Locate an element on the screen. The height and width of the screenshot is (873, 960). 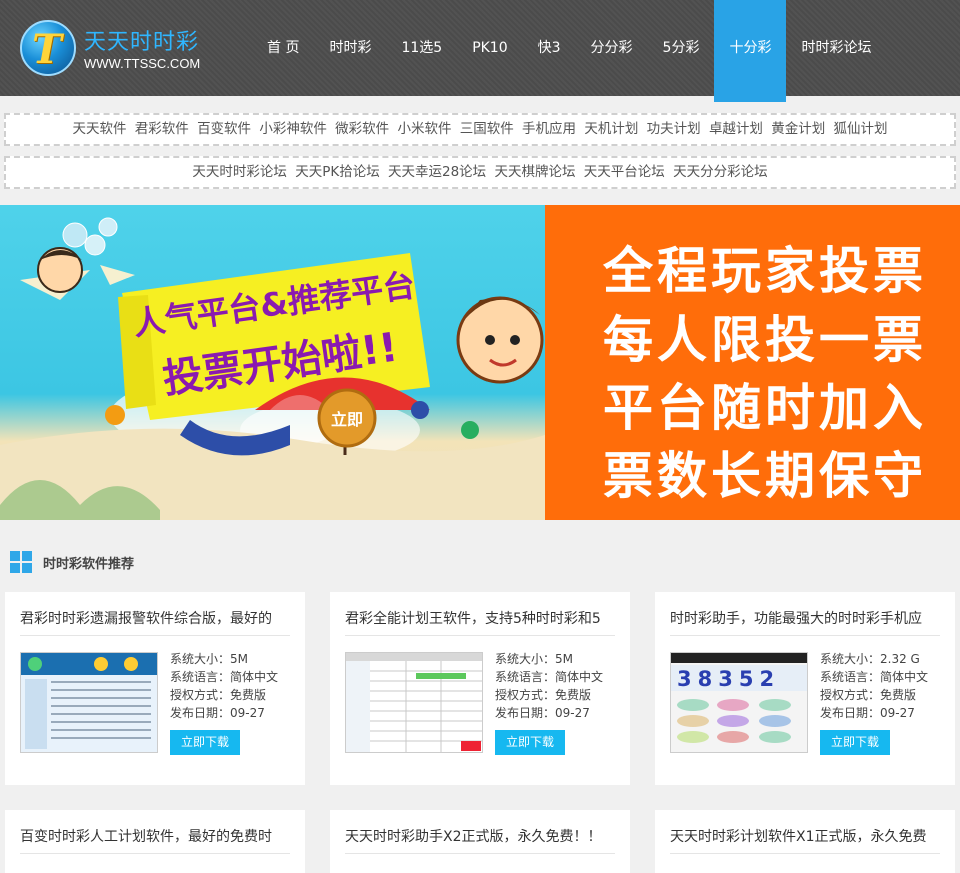
software-card: 百变时时彩人工计划软件，最好的免费时 is located at coordinates (155, 841).